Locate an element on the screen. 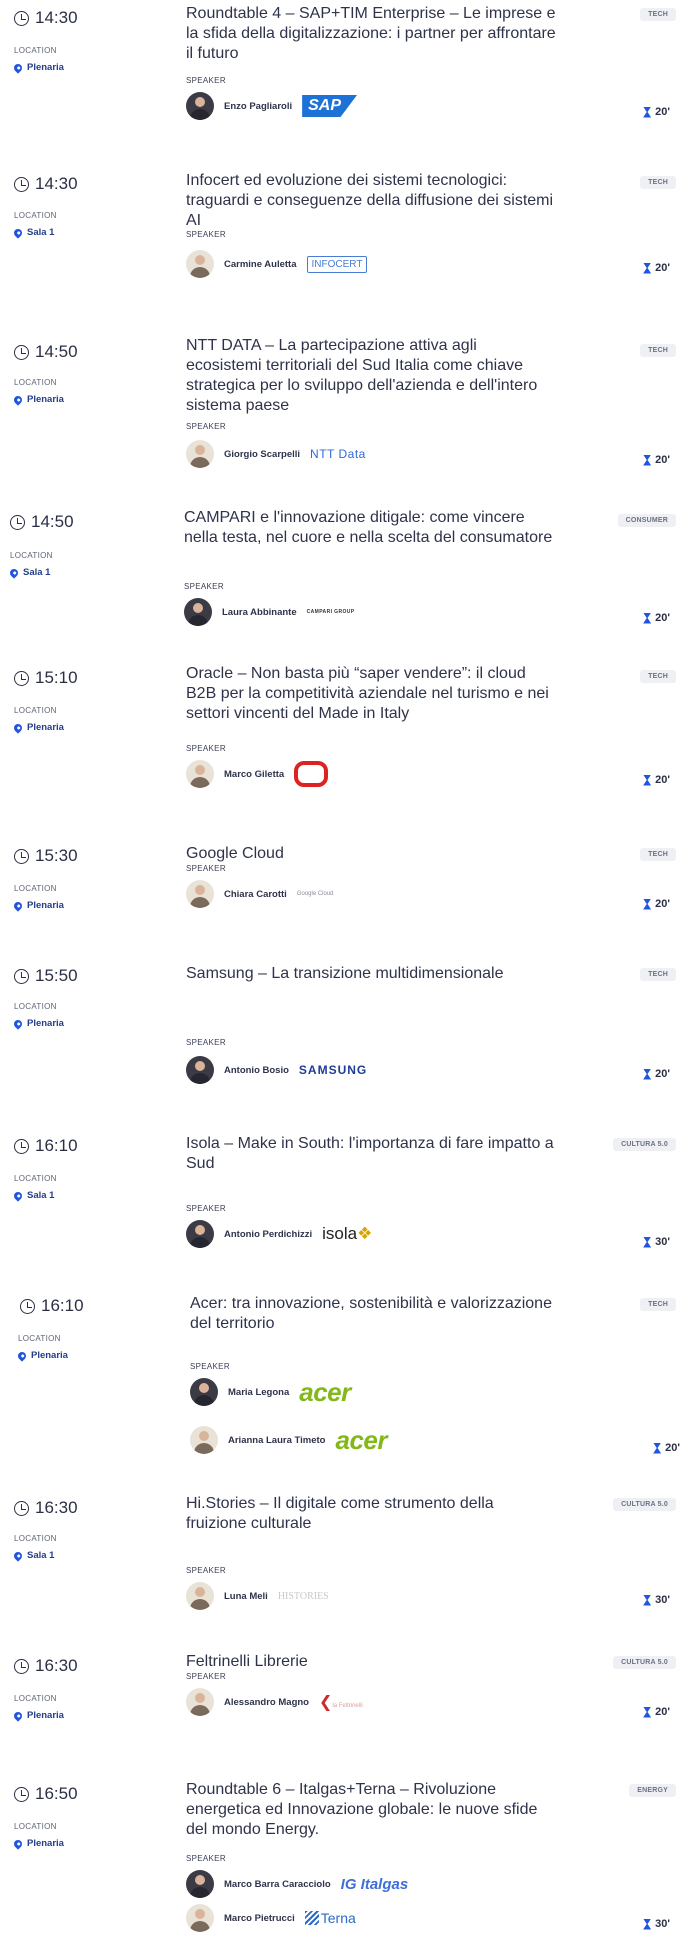 The width and height of the screenshot is (694, 1937). speaker-item: Chiara Carotti Google Cloud is located at coordinates (260, 894).